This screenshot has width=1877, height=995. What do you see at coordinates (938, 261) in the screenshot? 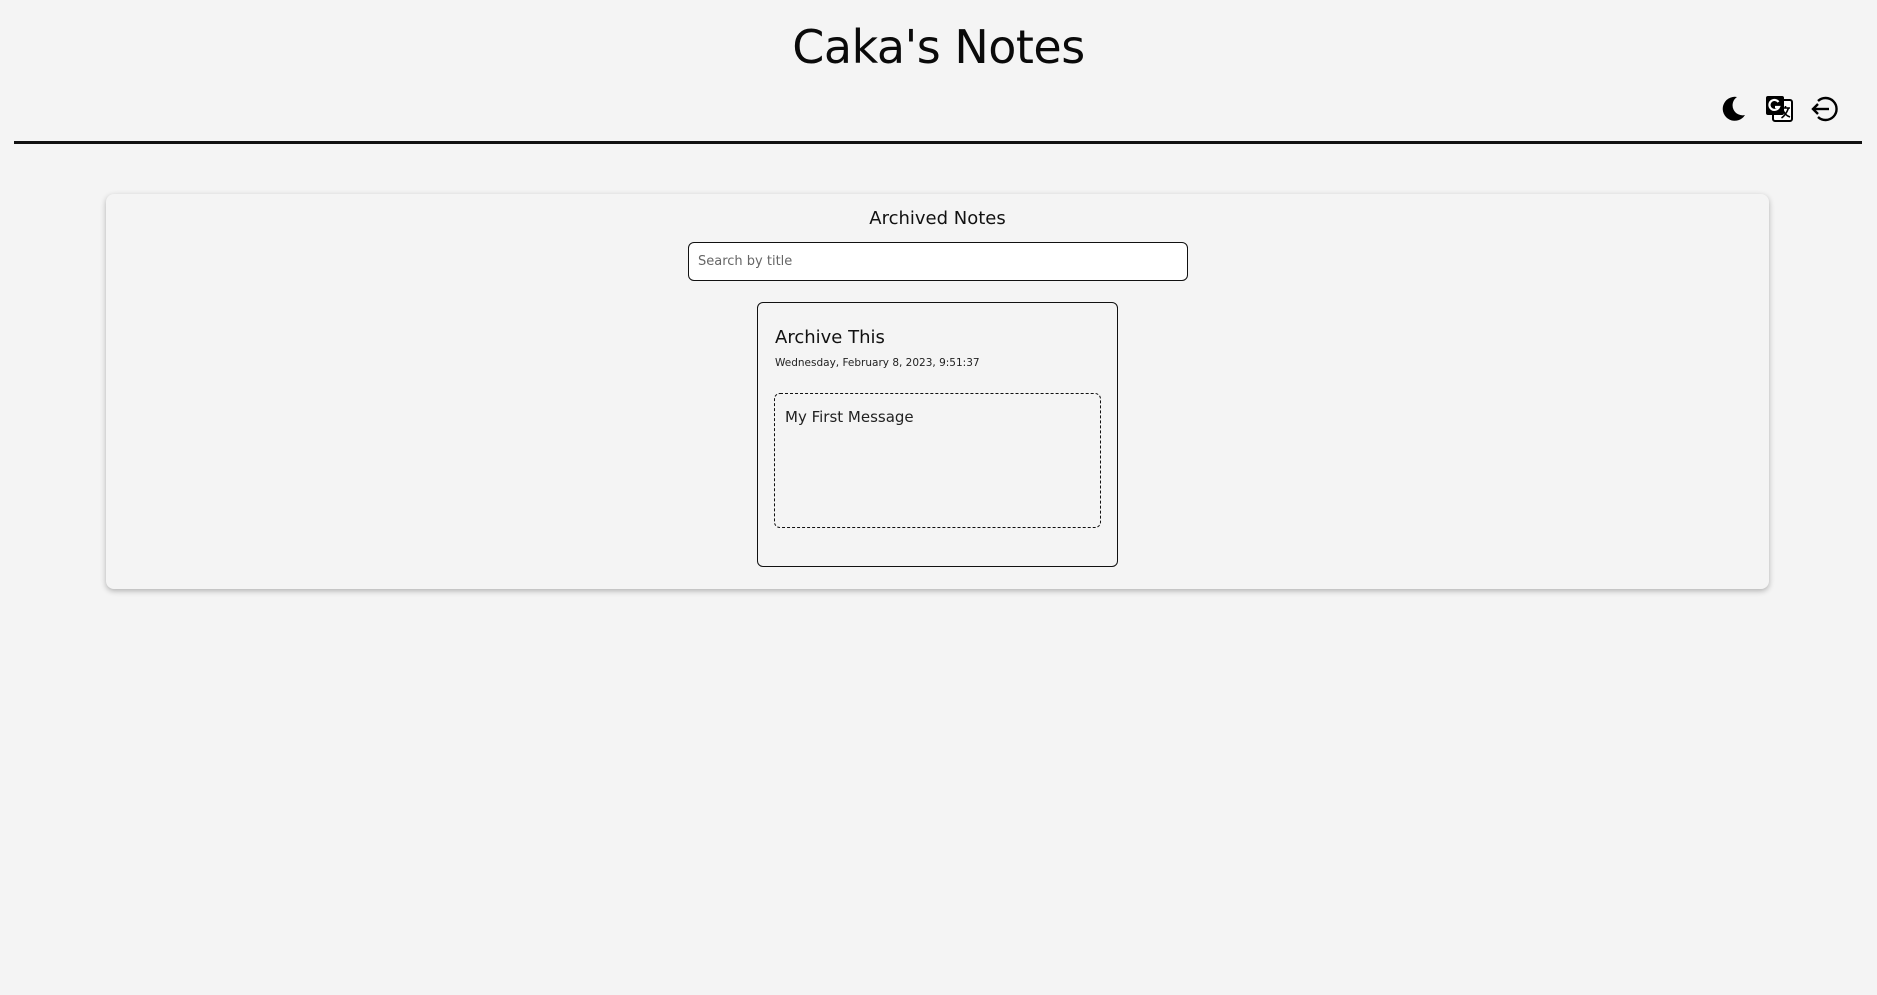
I see `search-input` at bounding box center [938, 261].